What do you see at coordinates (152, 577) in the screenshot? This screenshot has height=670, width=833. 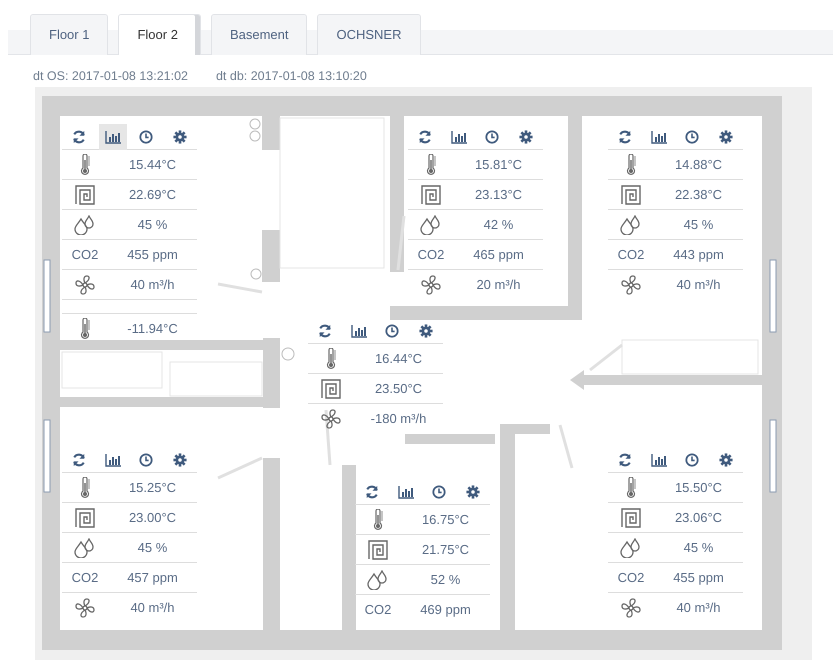 I see `sensor-value: 457 ppm` at bounding box center [152, 577].